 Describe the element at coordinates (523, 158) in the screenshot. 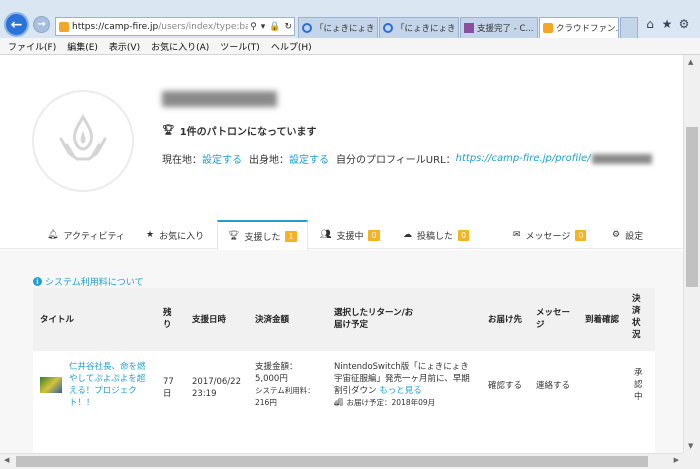

I see `profile-url-link: https://camp-fire.jp/profile/` at that location.